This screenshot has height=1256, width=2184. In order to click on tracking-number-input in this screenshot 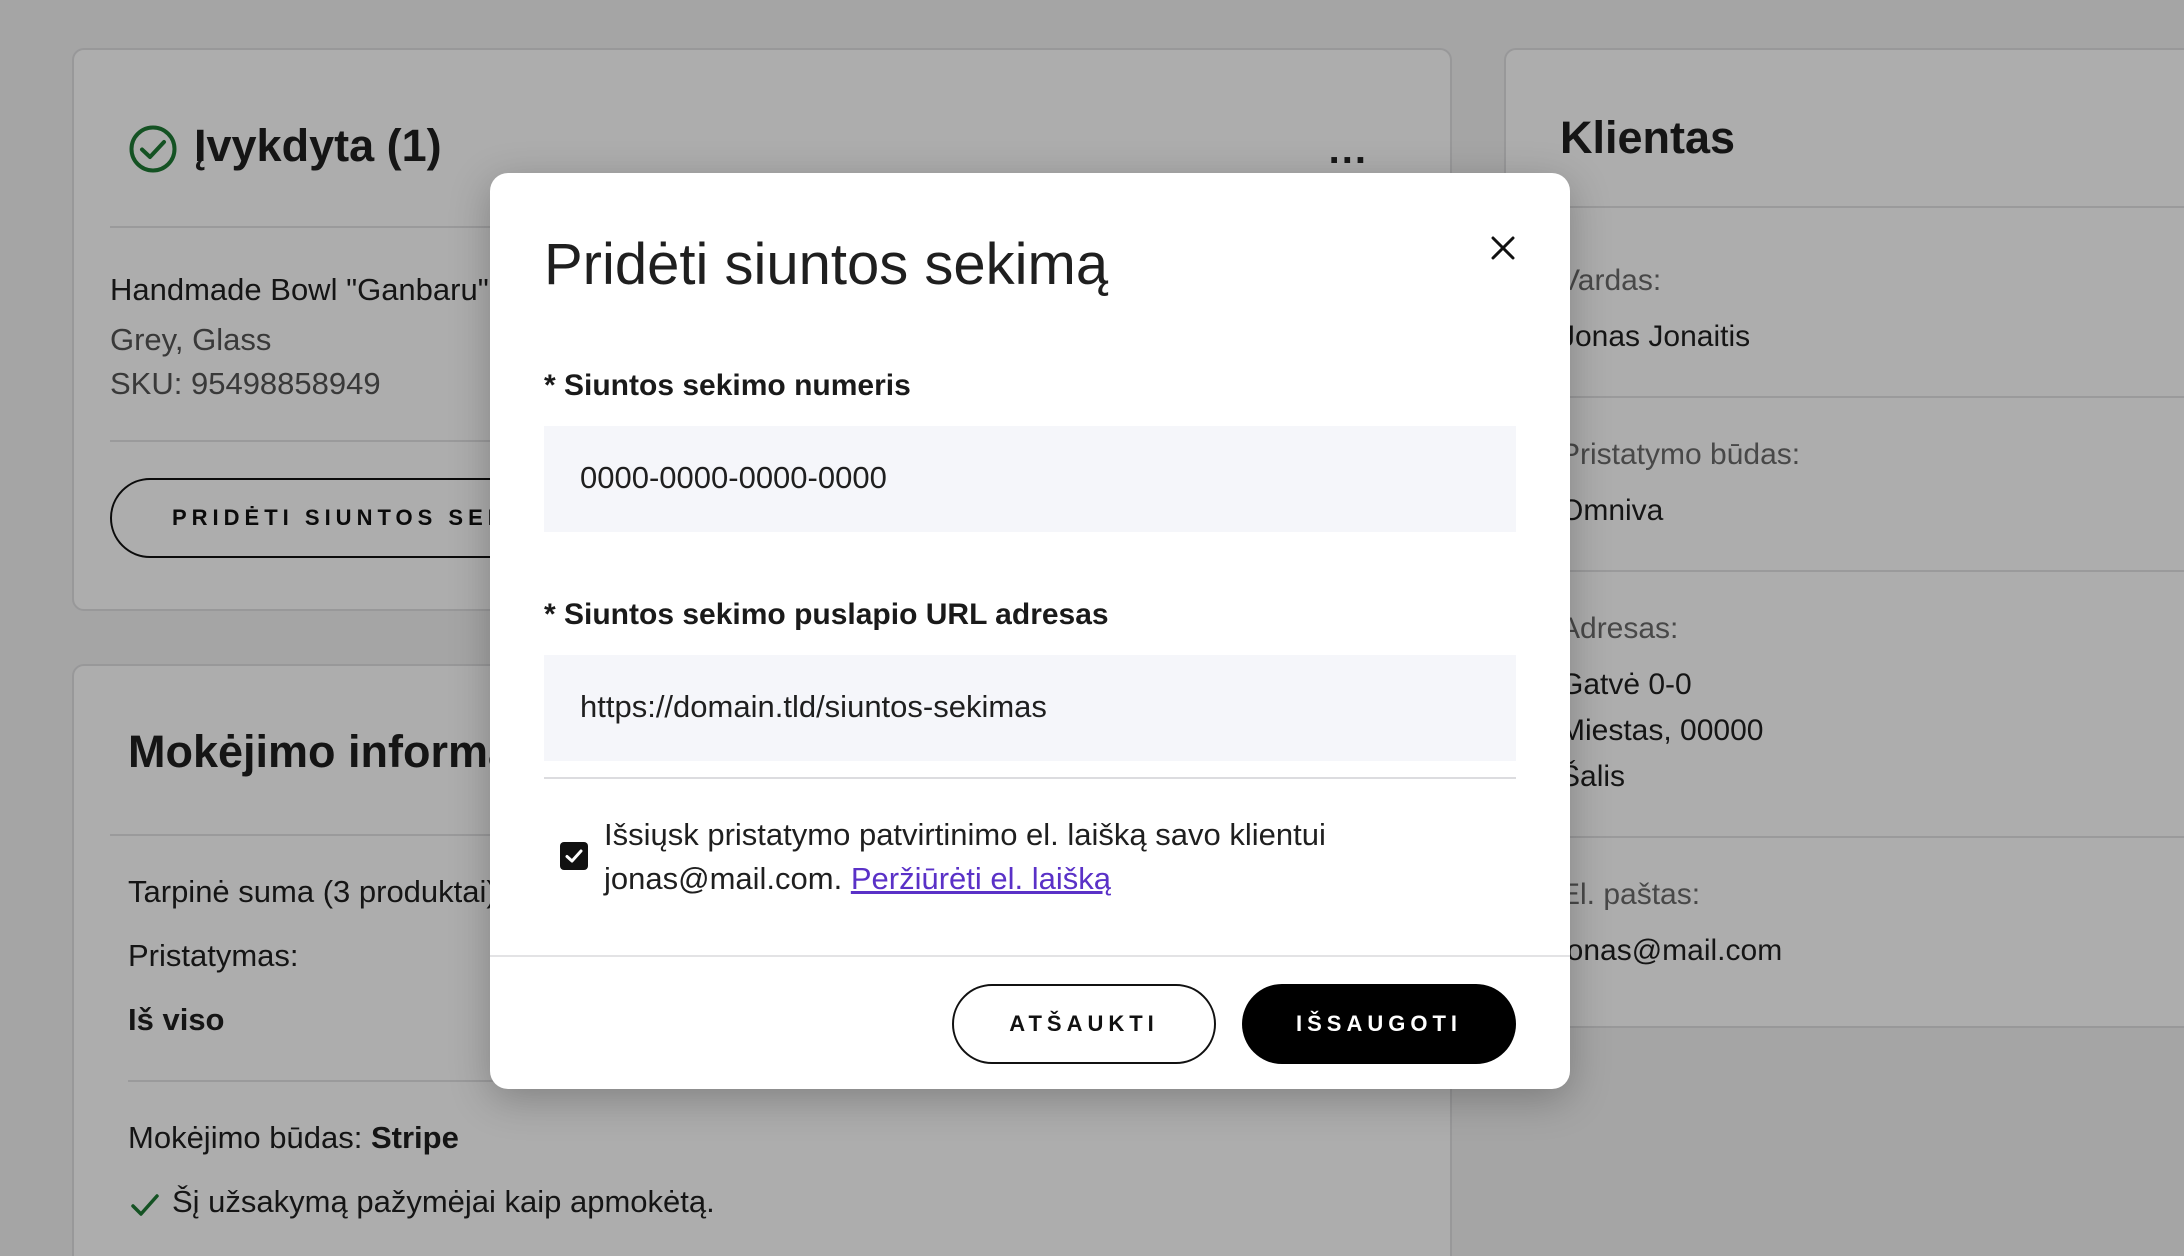, I will do `click(1030, 479)`.